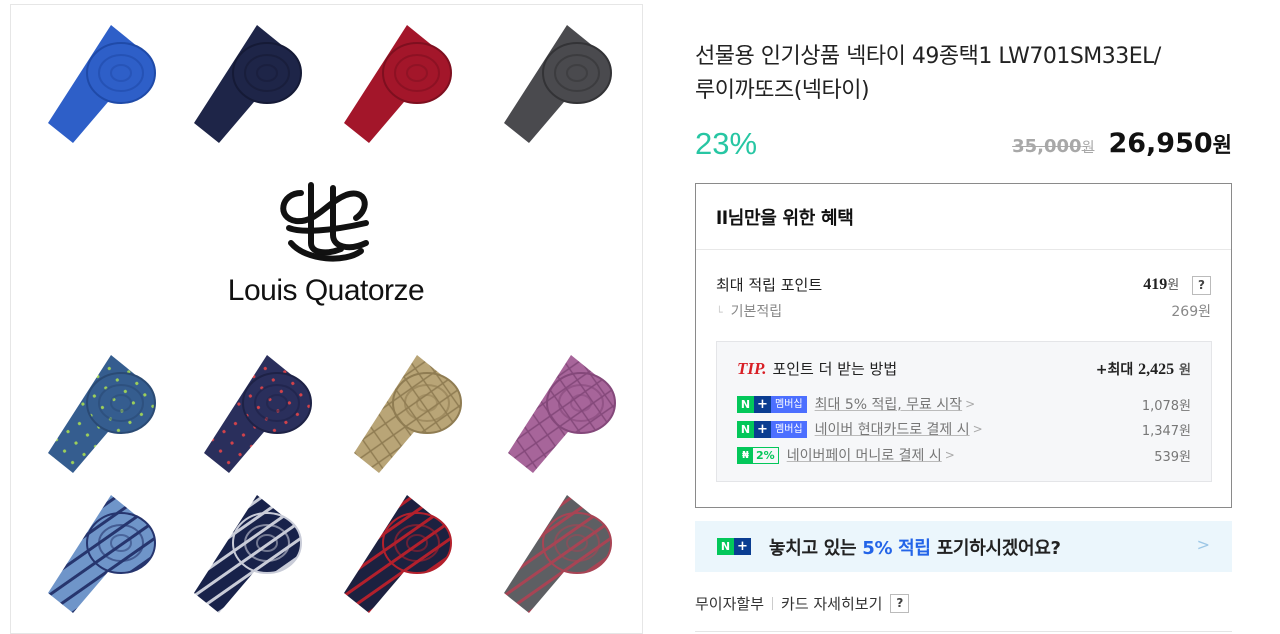 This screenshot has height=634, width=1280. What do you see at coordinates (258, 414) in the screenshot?
I see `tie-6-icon` at bounding box center [258, 414].